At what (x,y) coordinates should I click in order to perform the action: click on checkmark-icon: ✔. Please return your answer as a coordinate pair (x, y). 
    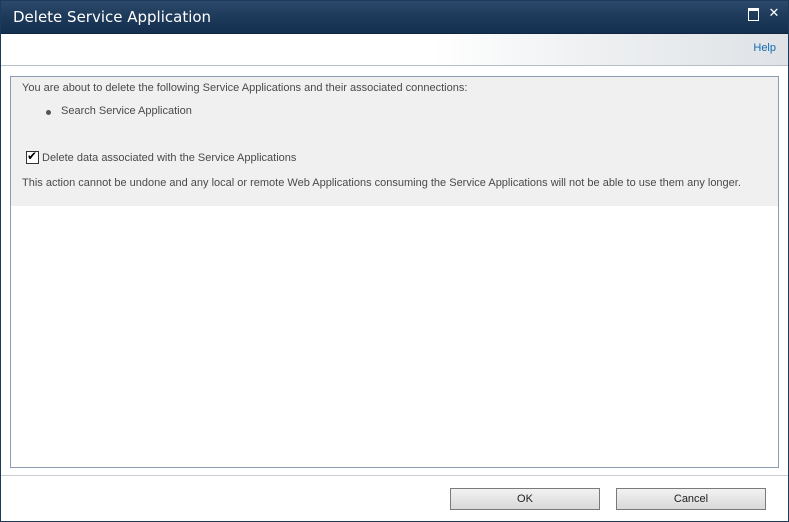
    Looking at the image, I should click on (32, 156).